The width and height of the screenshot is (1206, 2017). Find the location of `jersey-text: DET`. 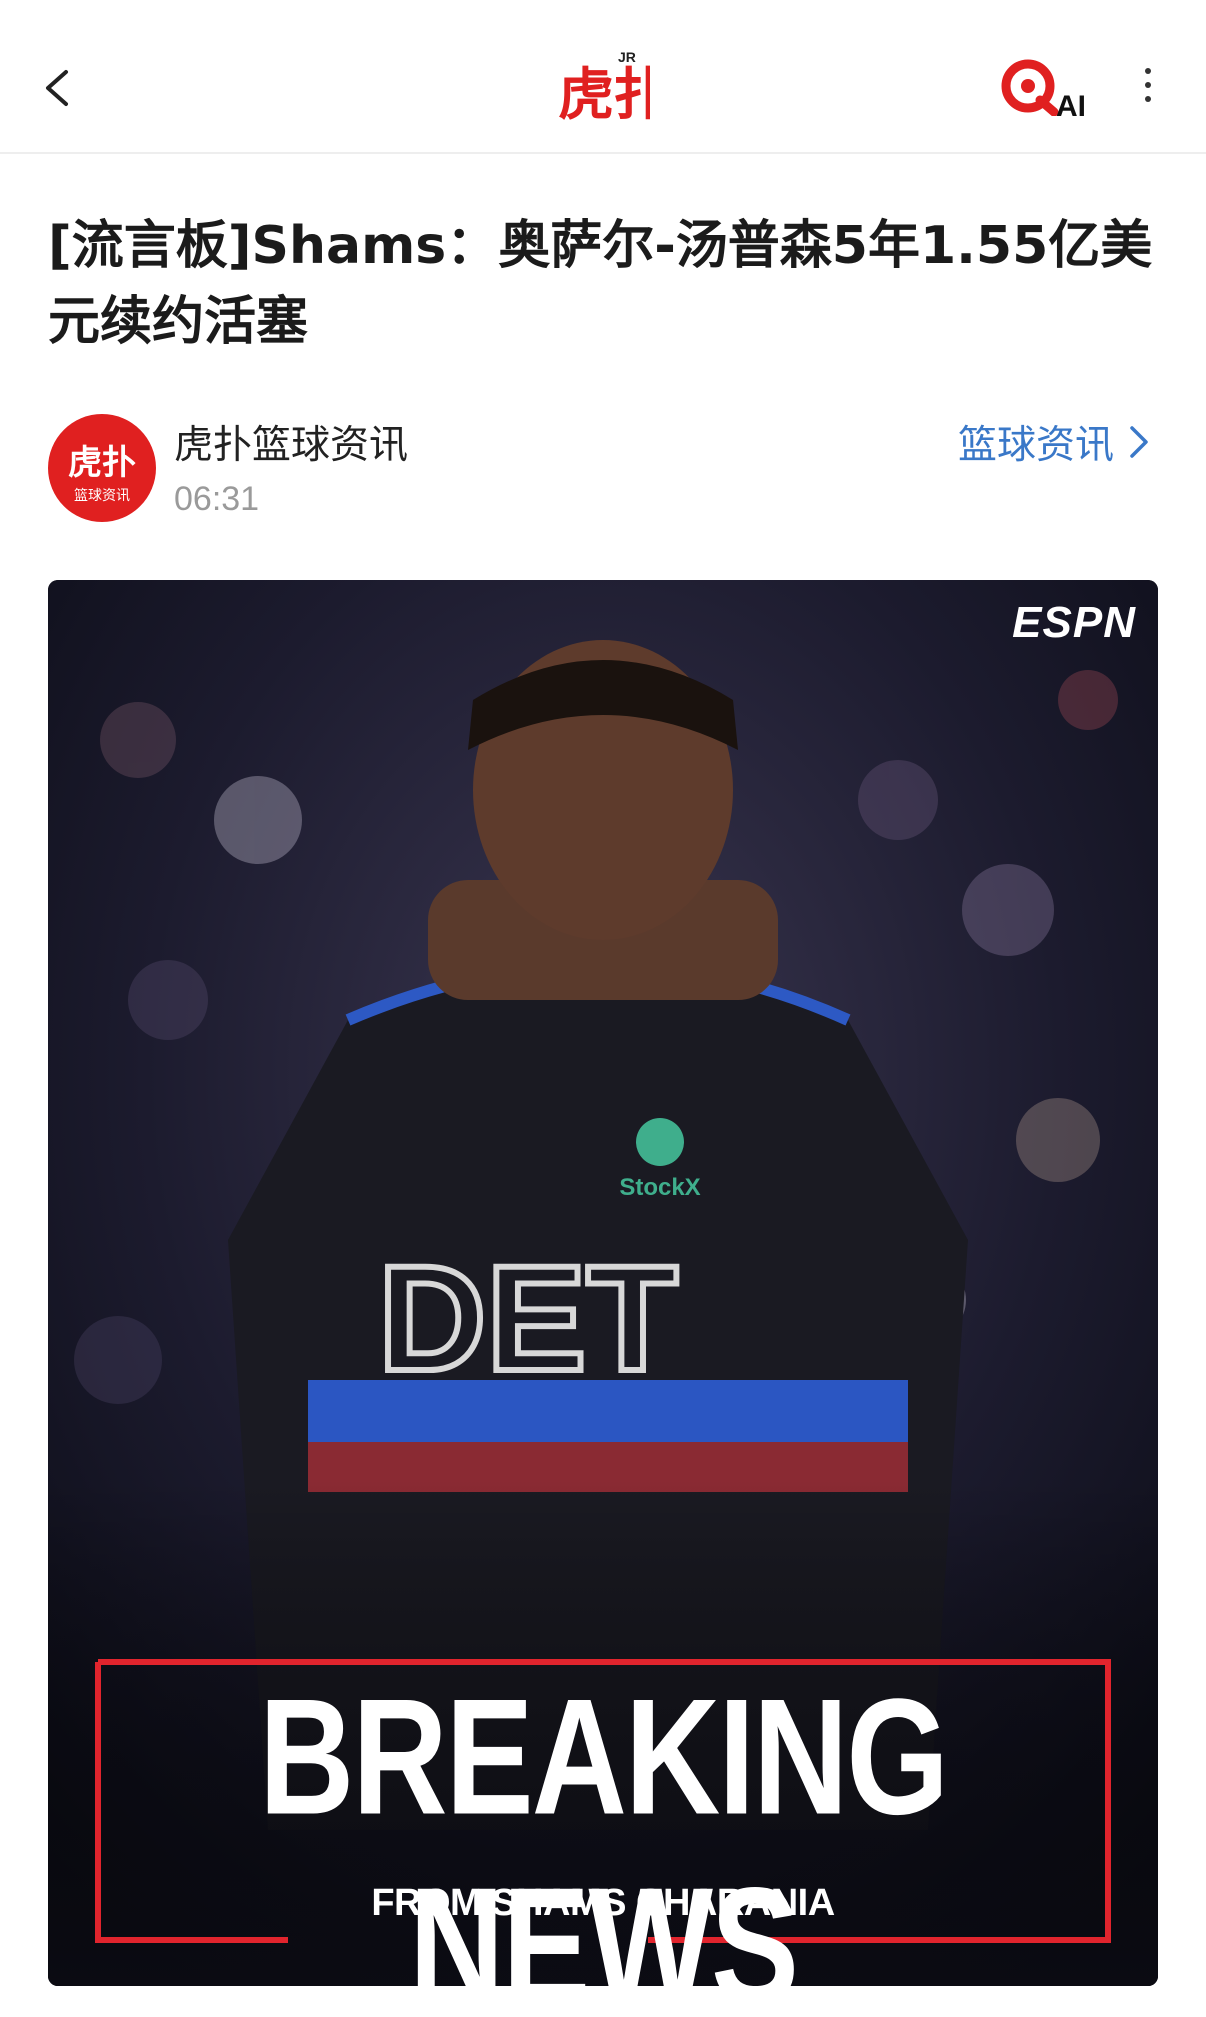

jersey-text: DET is located at coordinates (528, 1318).